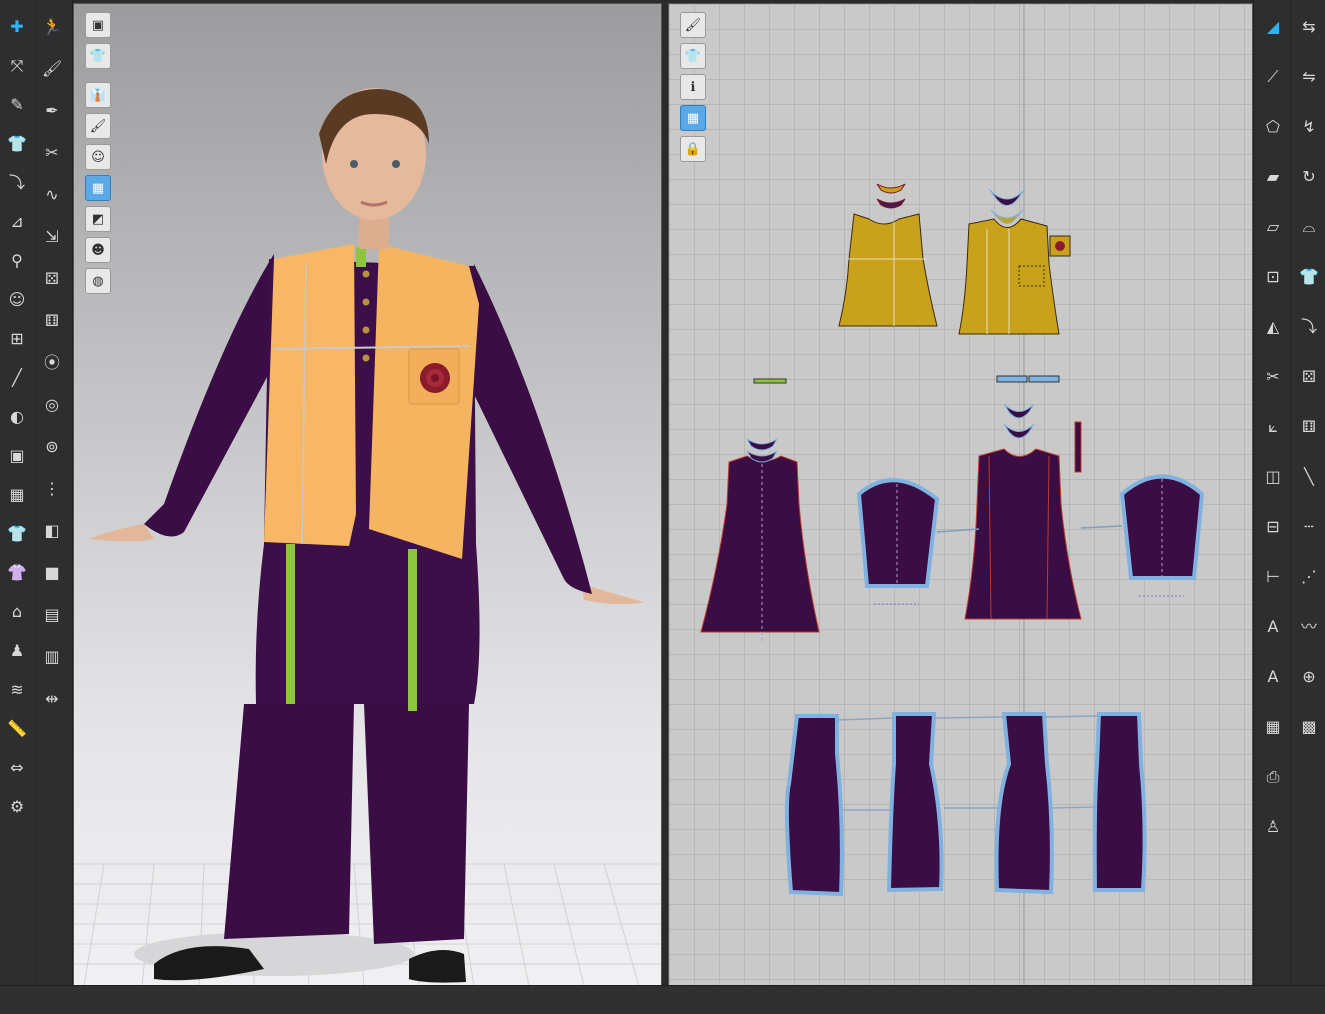  Describe the element at coordinates (1289, 492) in the screenshot. I see `right-toolbar: ◢ ⟋ ⬠ ▰ ▱ ⊡ ◭ ✂ ⟀ ◫ ⊟ ⊢ A A ▦ ⎙ ♙ ⇆ ⇋ ↯ ↻ ⌓ 👕 ⤵ ⚄ ⚅ ╲ ┄ ⋰ 〰 ⊕ ▩` at that location.